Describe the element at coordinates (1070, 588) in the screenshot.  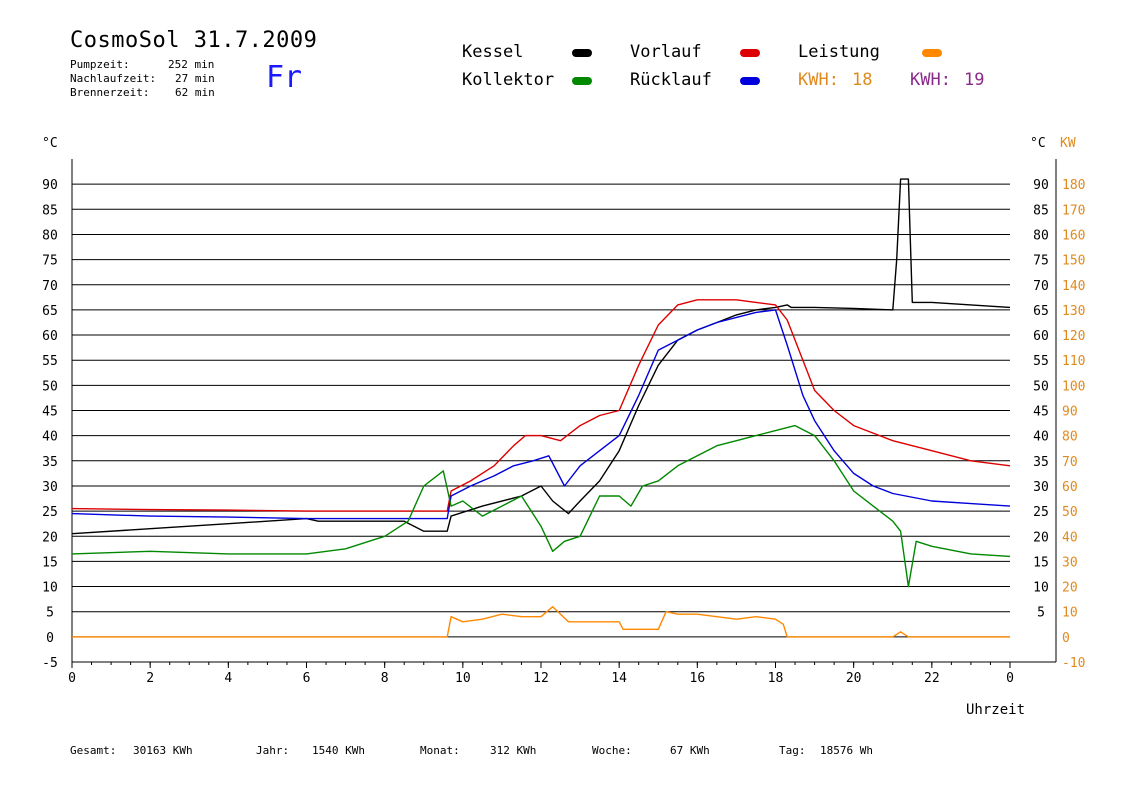
I see `y-tick-right-kw: 20` at that location.